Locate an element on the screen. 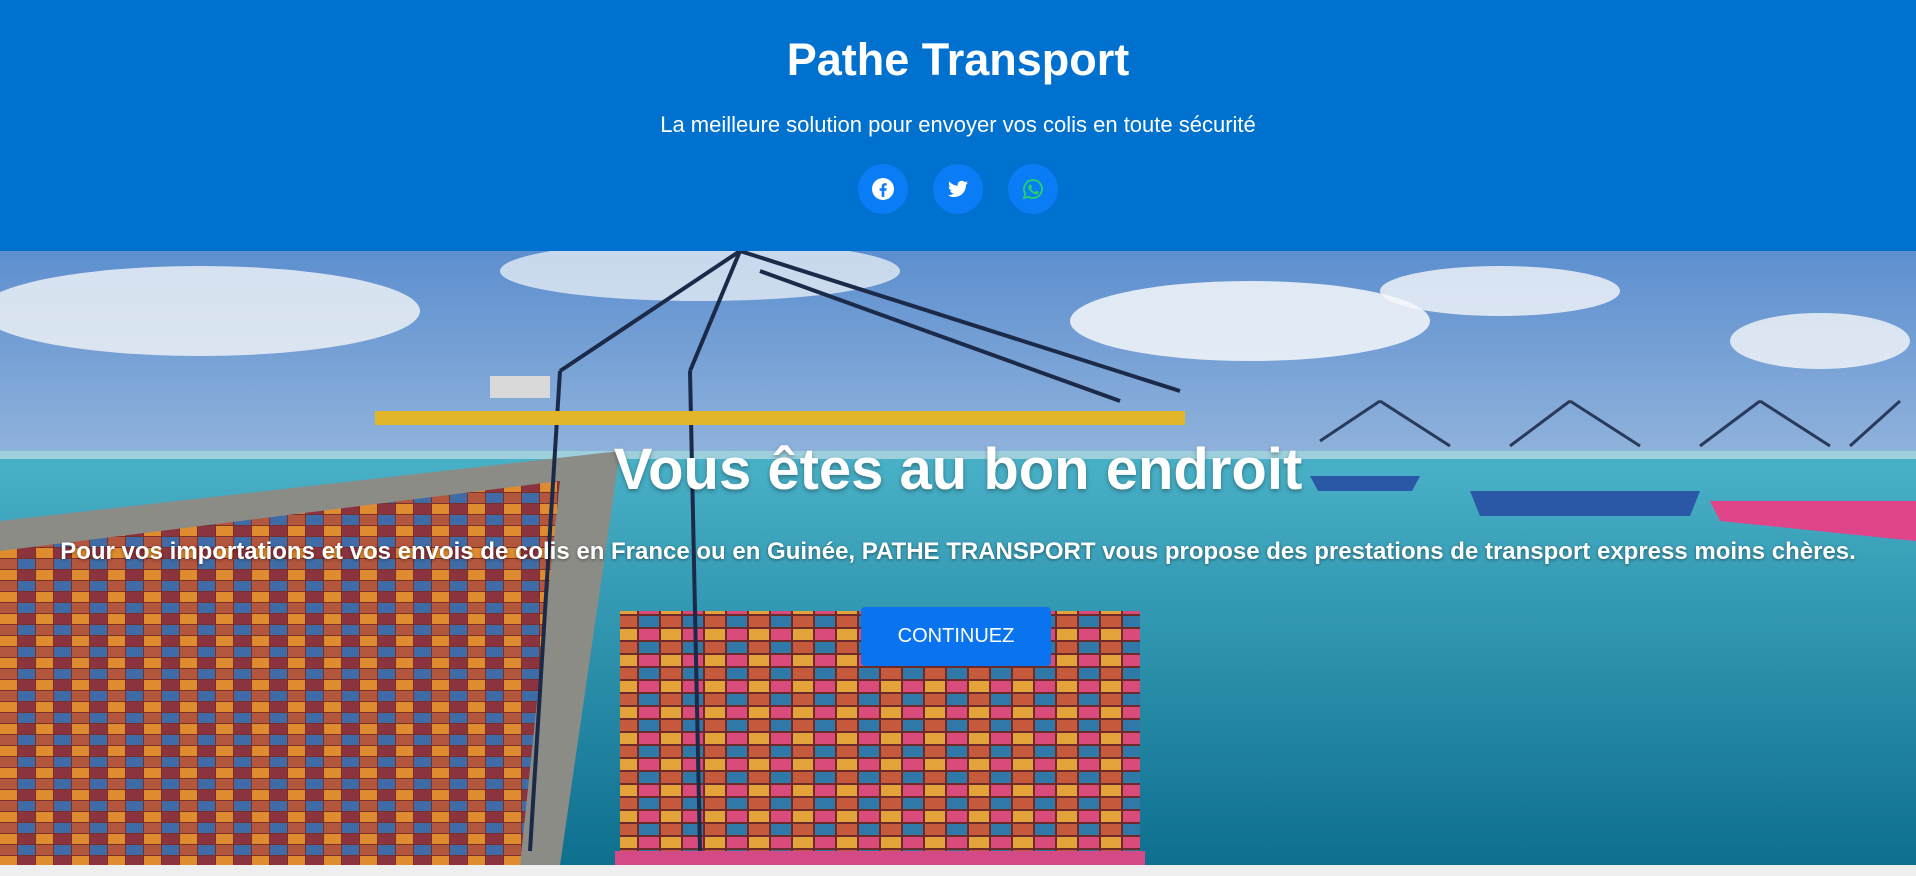 This screenshot has width=1916, height=876. whatsapp-icon is located at coordinates (1032, 189).